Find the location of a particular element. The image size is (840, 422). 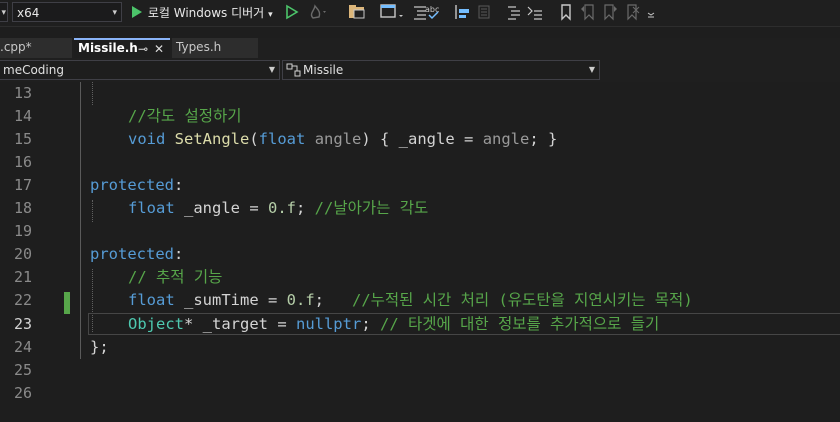

code-comment: //각도 설정하기 is located at coordinates (185, 116).